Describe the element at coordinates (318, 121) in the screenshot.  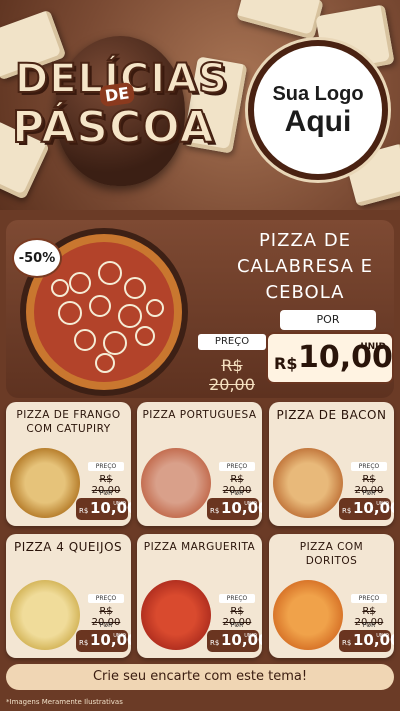
I see `logo-line2: Aqui` at that location.